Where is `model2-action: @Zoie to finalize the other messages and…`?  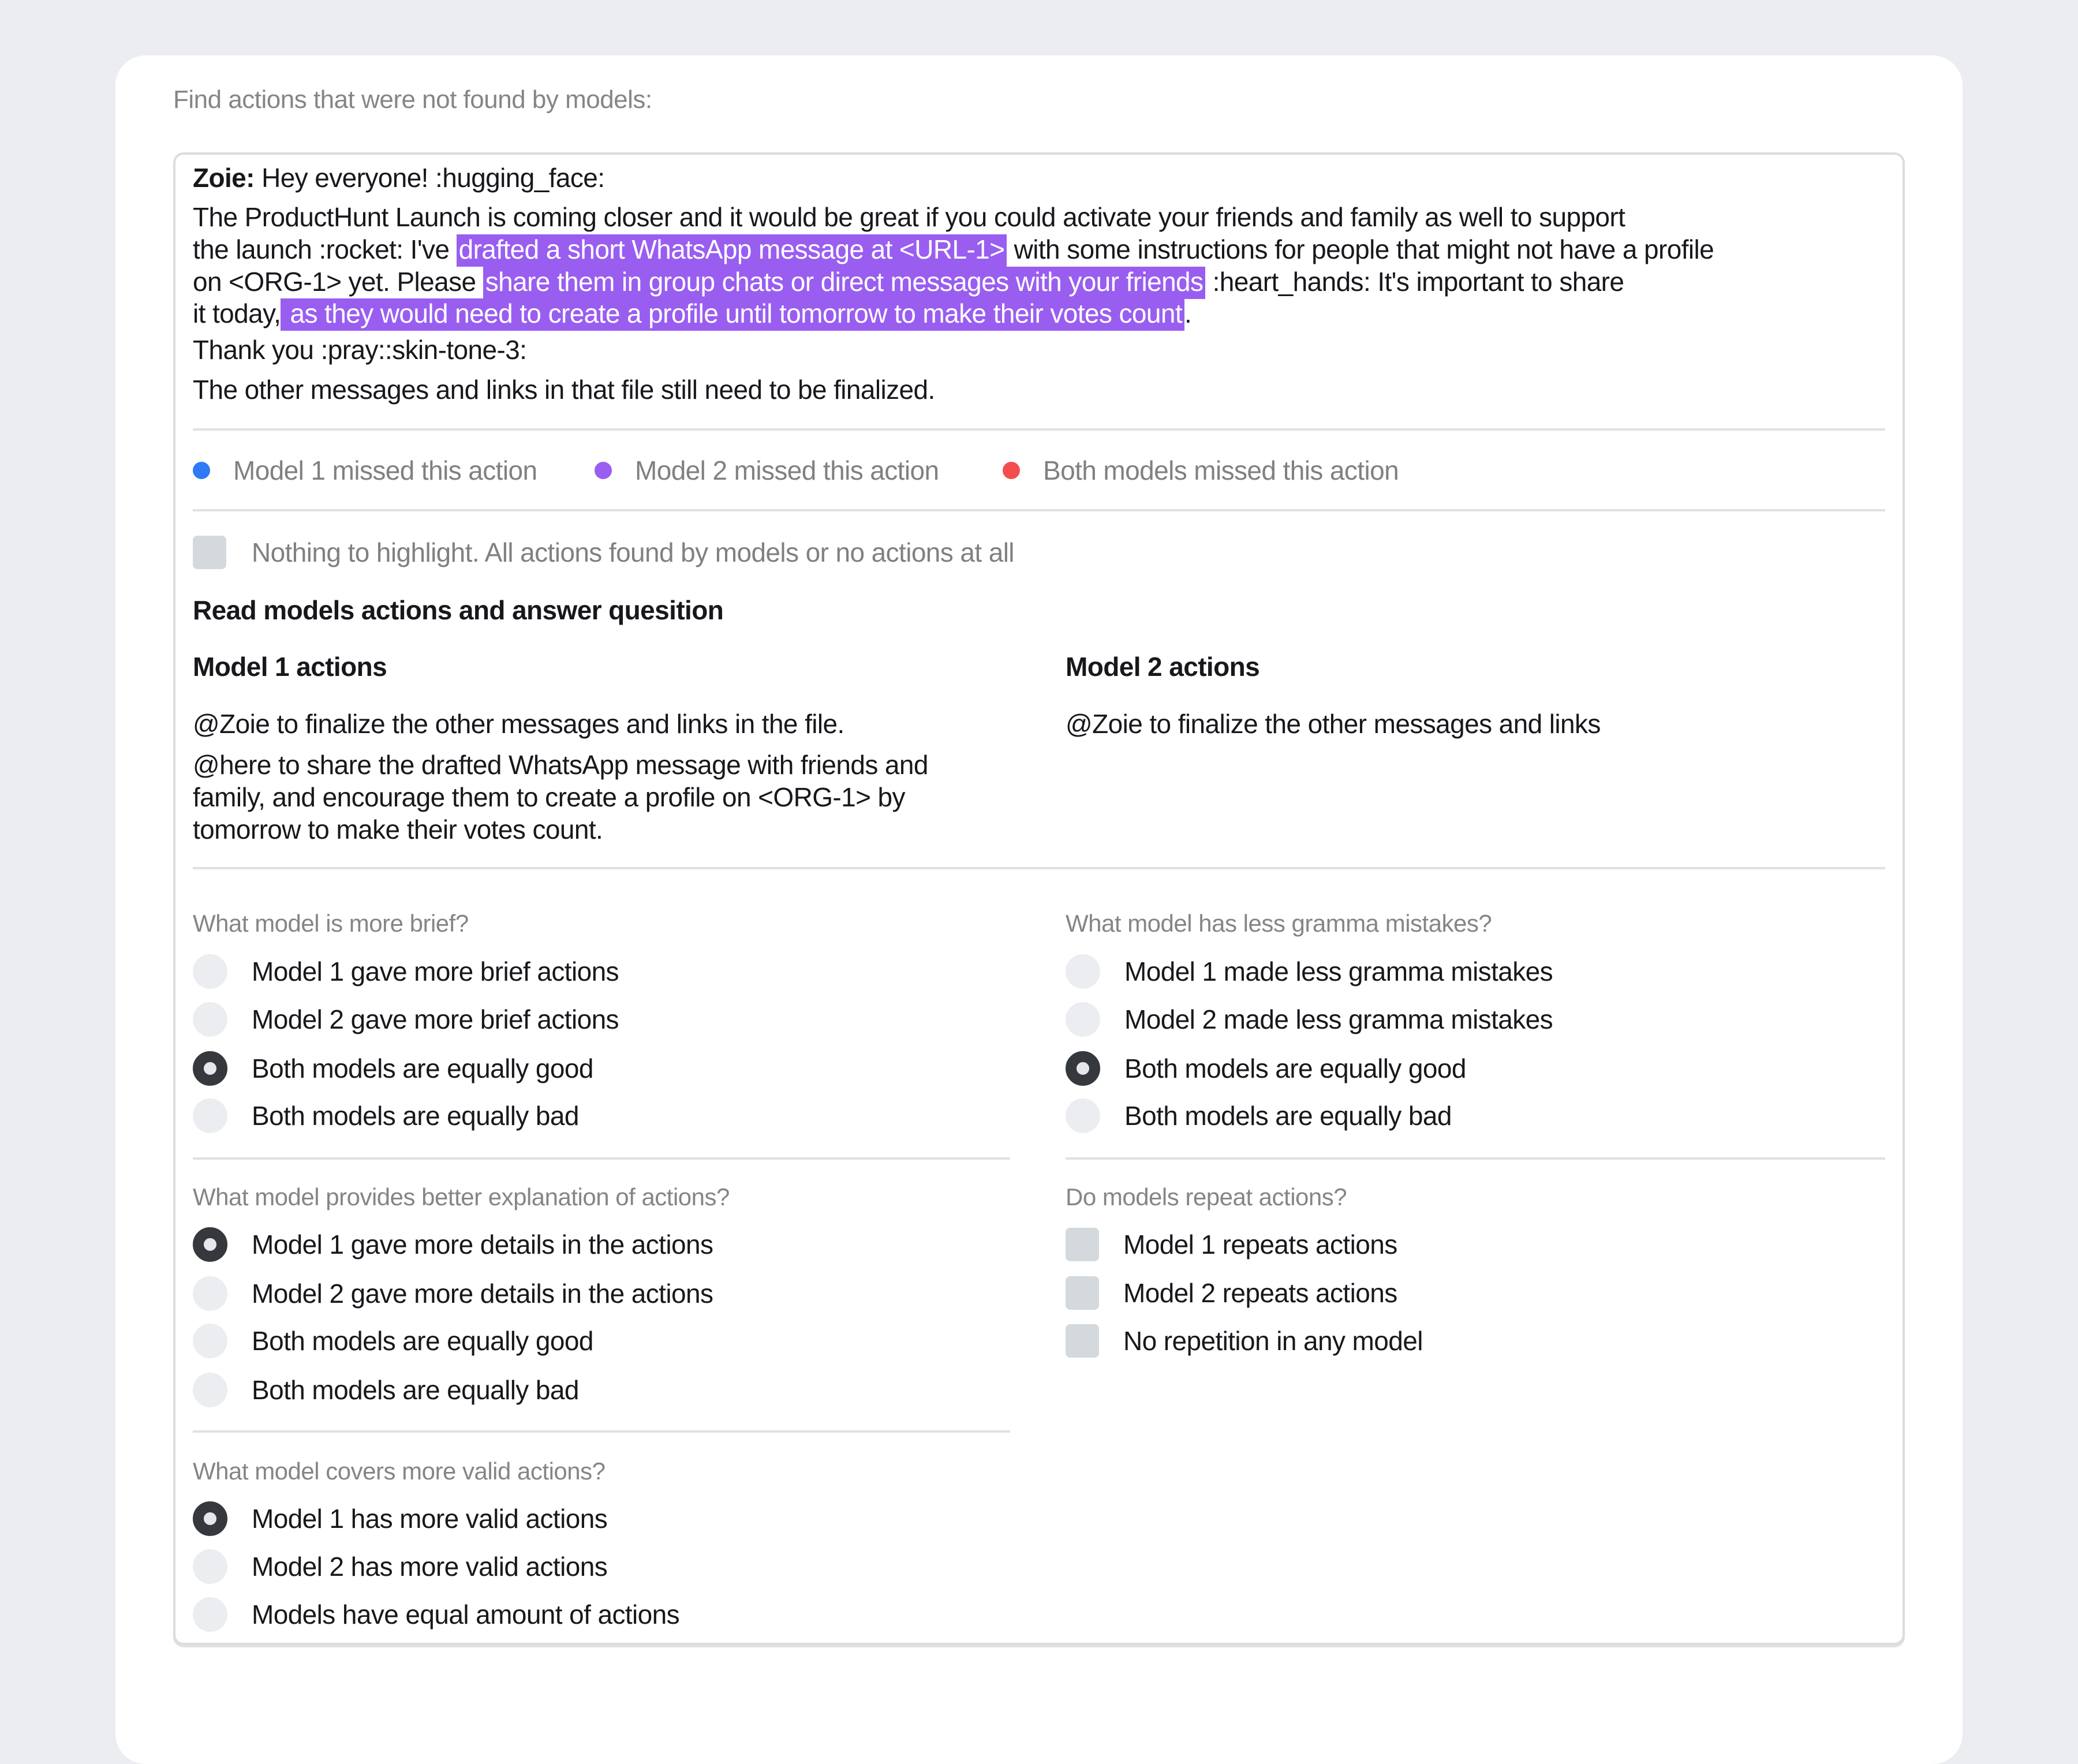 model2-action: @Zoie to finalize the other messages and… is located at coordinates (1333, 724).